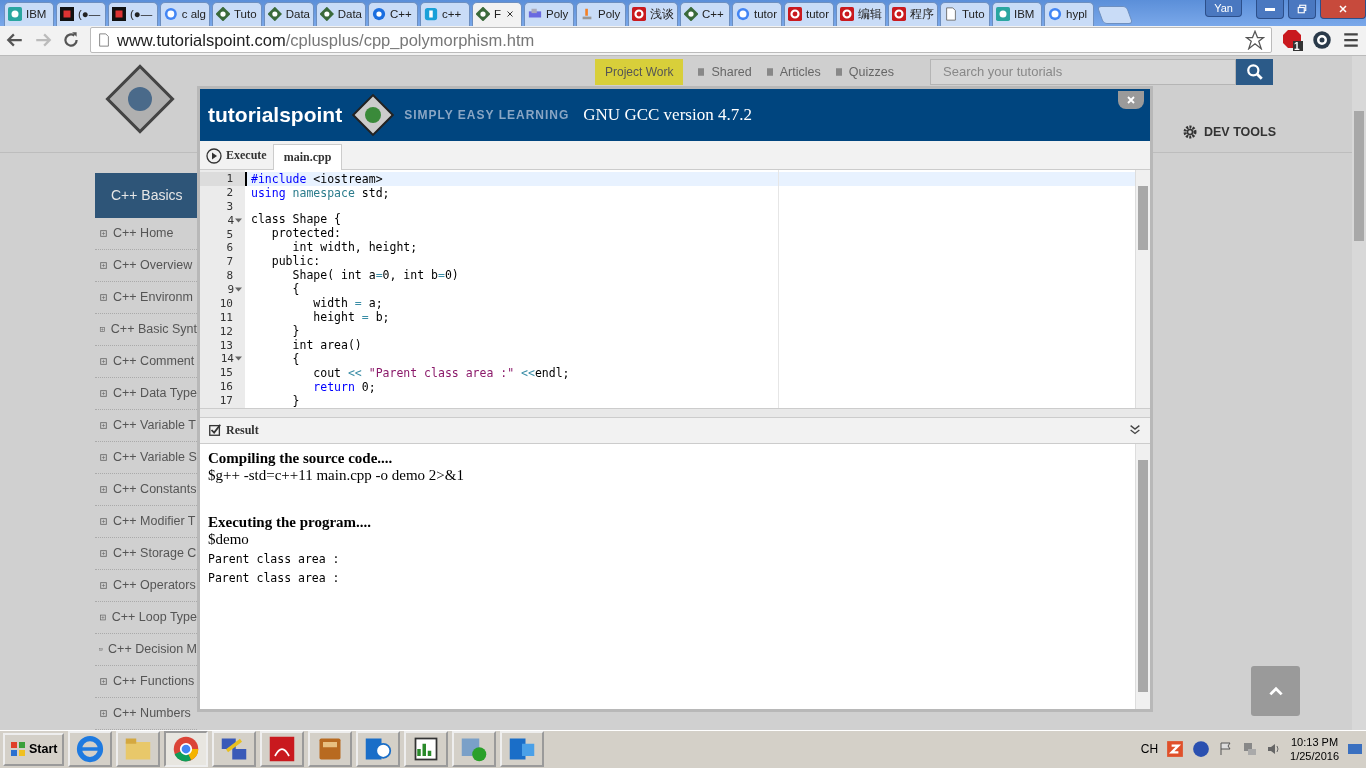 This screenshot has height=768, width=1366. I want to click on profile-button: Yan, so click(1223, 8).